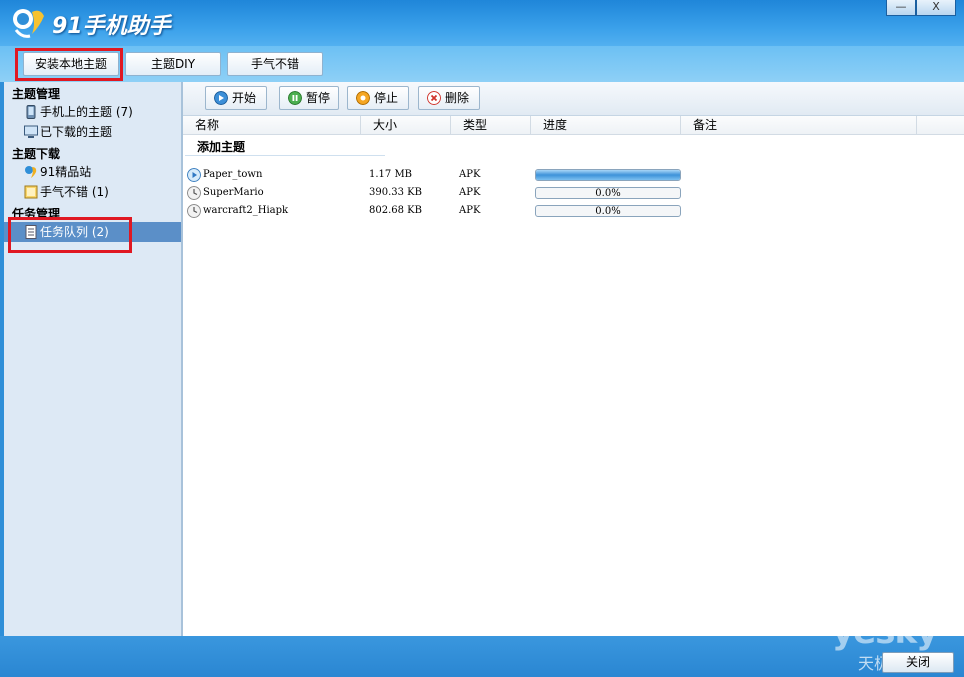 The height and width of the screenshot is (677, 964). I want to click on sidebar-item-task-queue: 任务队列 (2), so click(92, 232).